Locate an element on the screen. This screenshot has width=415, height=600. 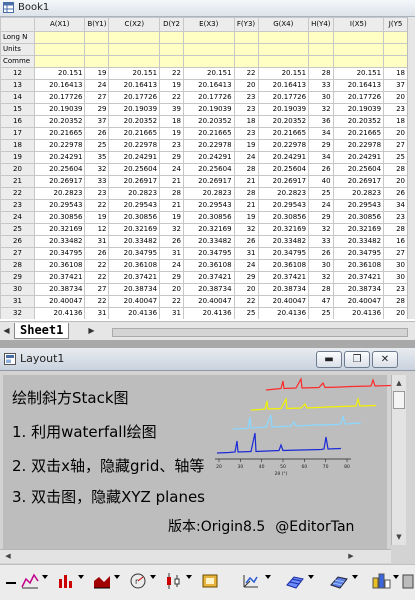
prev-sheet-arrow-icon: ◀ is located at coordinates (6, 330).